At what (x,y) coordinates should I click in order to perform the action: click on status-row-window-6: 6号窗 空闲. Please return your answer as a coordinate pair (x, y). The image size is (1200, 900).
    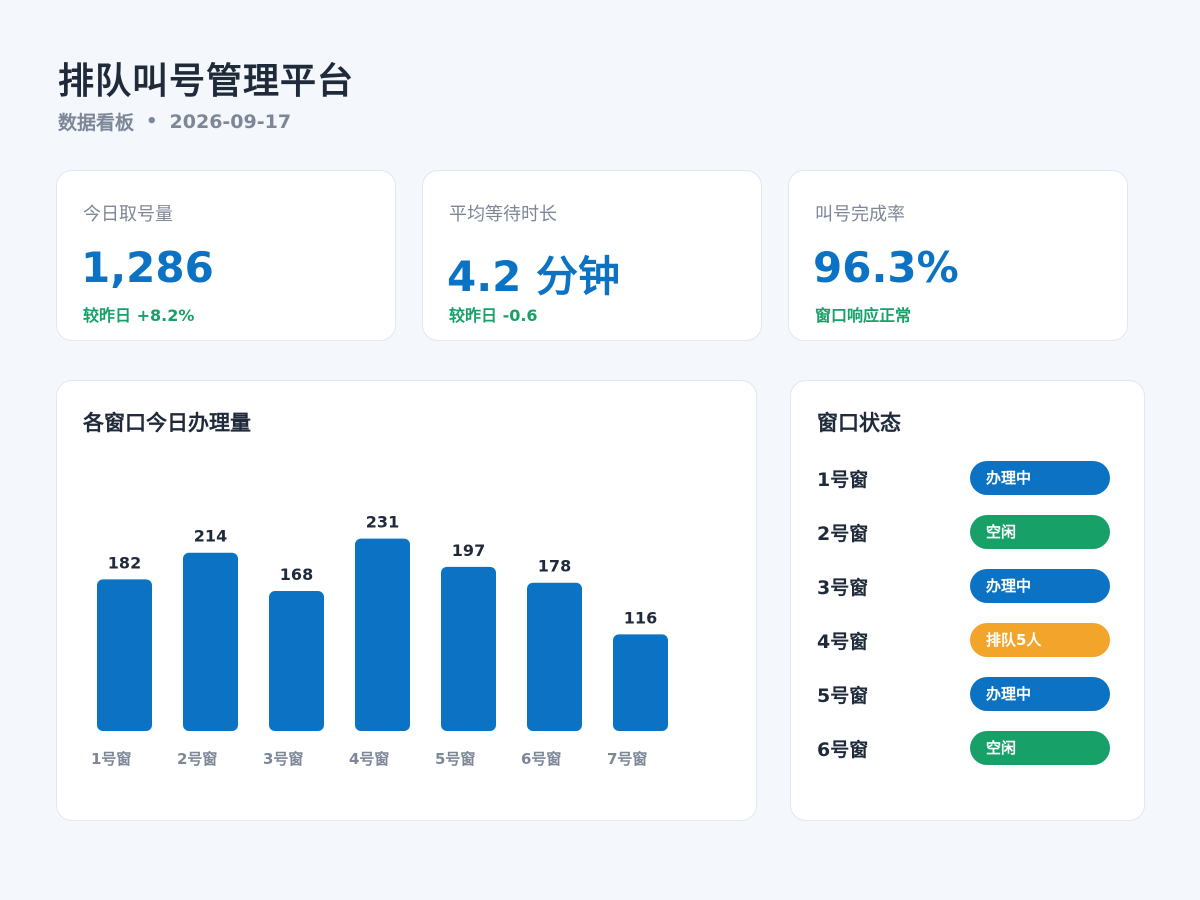
    Looking at the image, I should click on (967, 748).